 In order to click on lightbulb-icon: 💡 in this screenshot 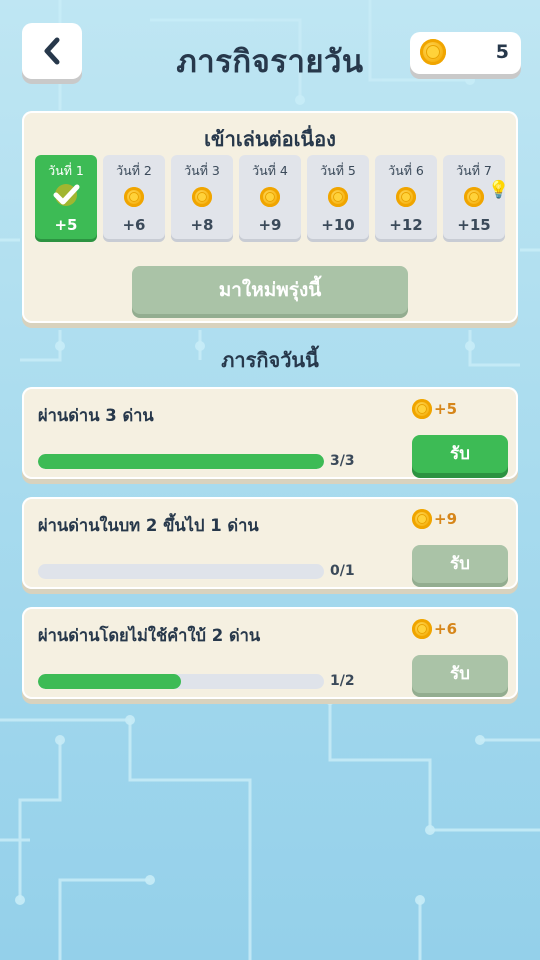, I will do `click(499, 190)`.